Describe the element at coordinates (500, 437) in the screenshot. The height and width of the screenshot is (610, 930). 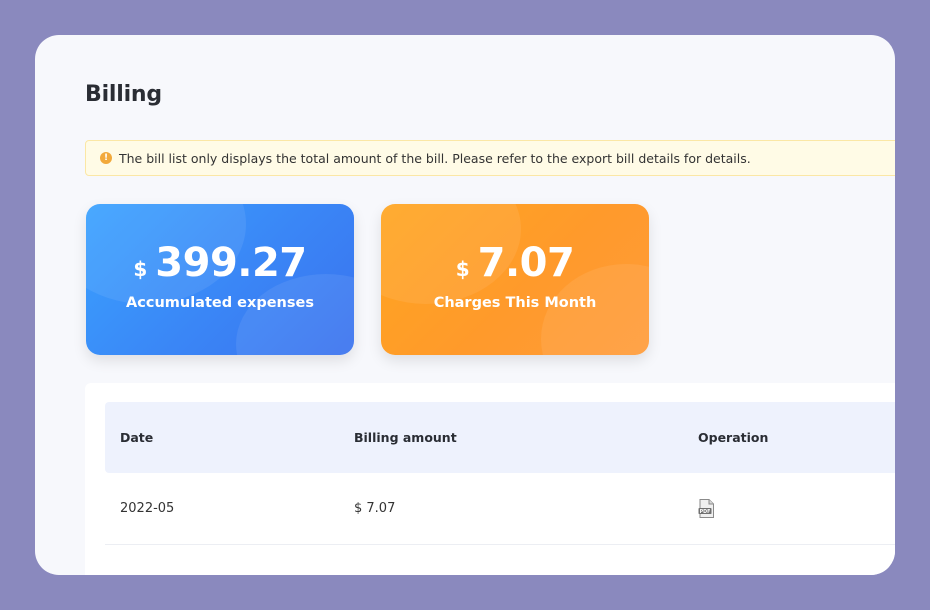
I see `table-header: Date Billing amount Operation` at that location.